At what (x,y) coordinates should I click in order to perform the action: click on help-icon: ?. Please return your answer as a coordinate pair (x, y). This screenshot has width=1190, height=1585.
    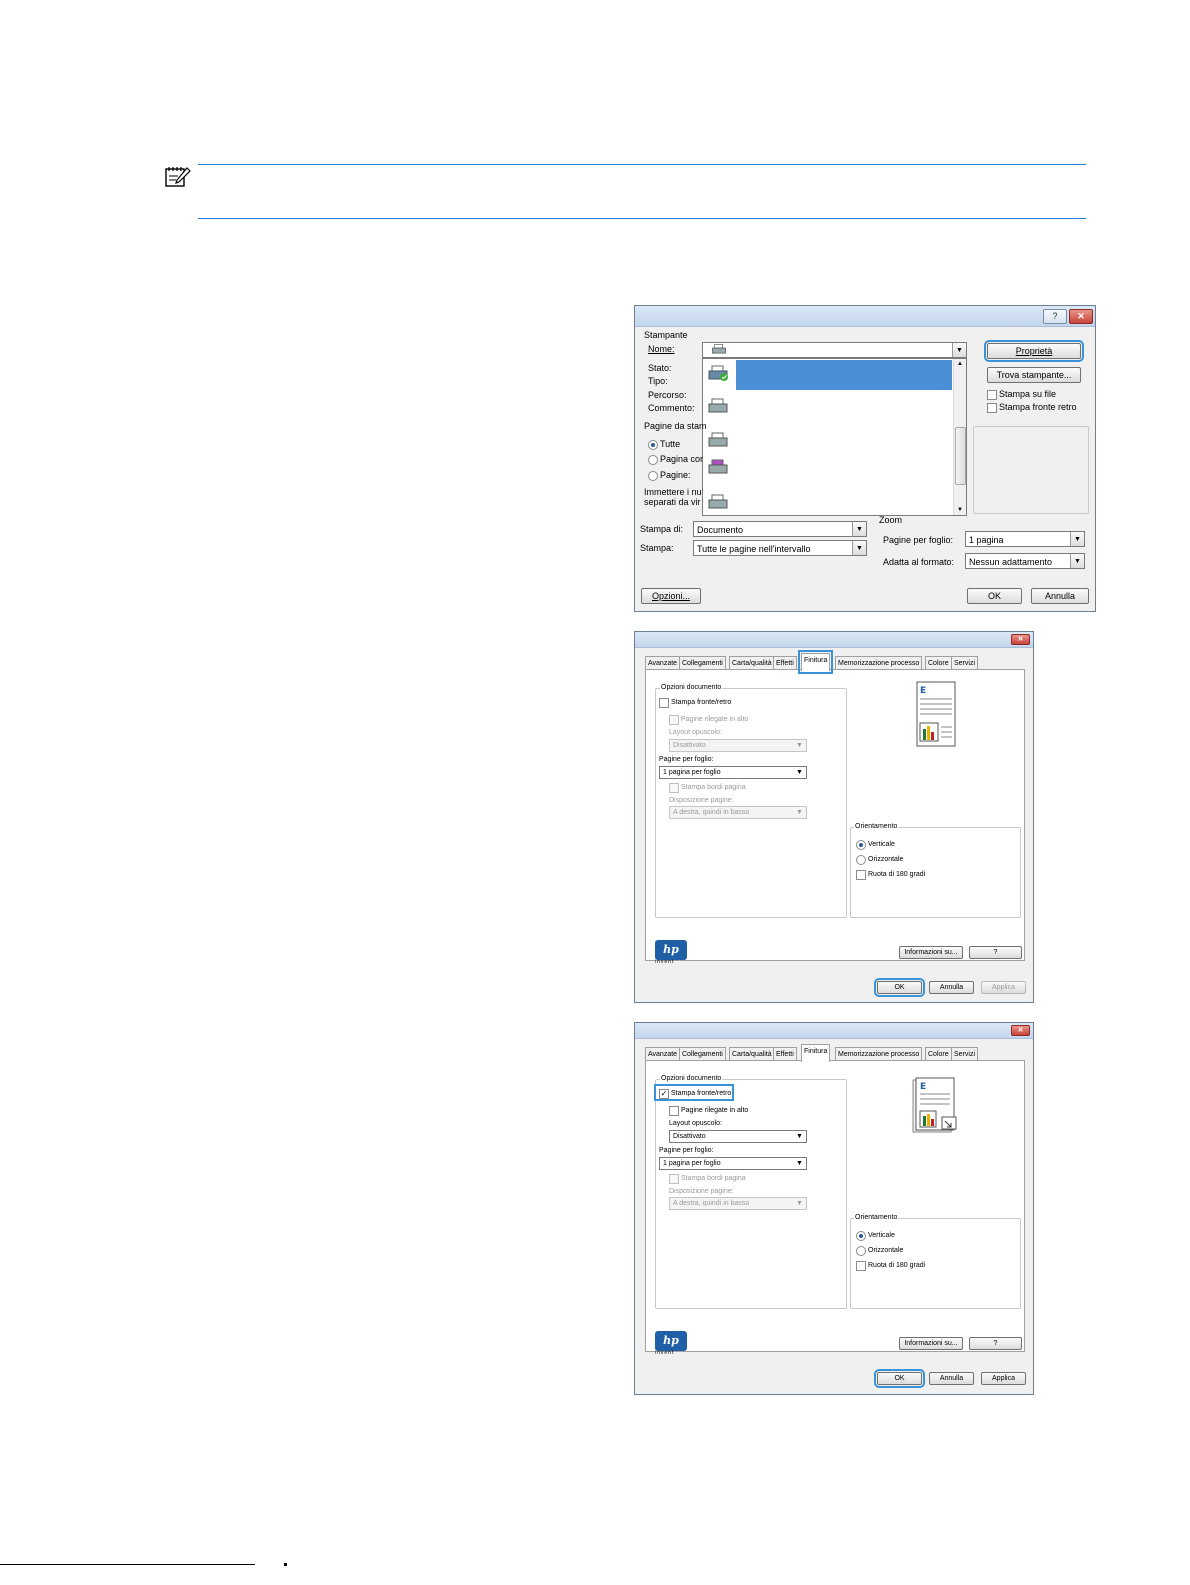
    Looking at the image, I should click on (1055, 316).